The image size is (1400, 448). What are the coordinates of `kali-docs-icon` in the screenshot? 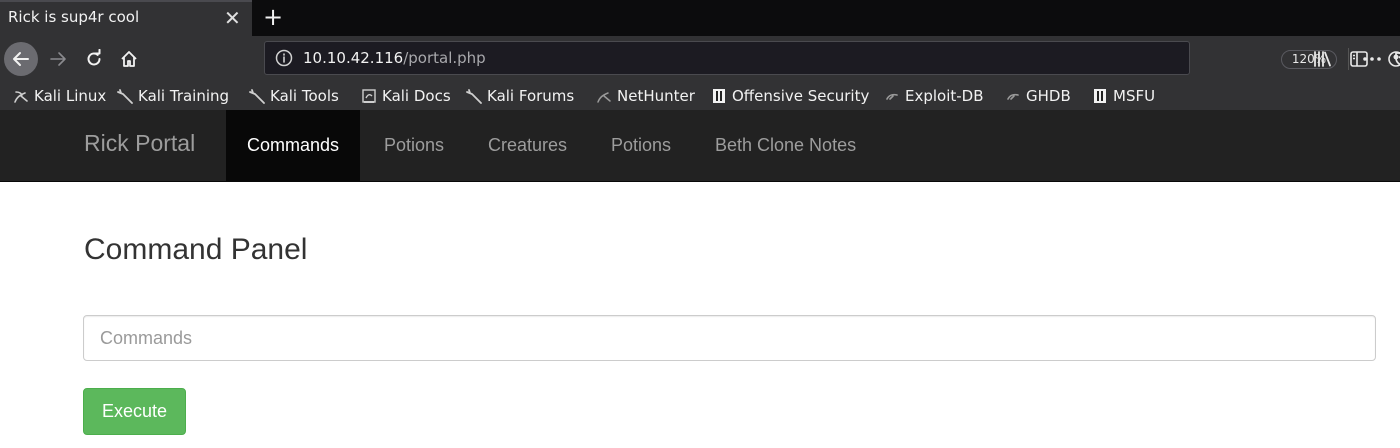 It's located at (369, 96).